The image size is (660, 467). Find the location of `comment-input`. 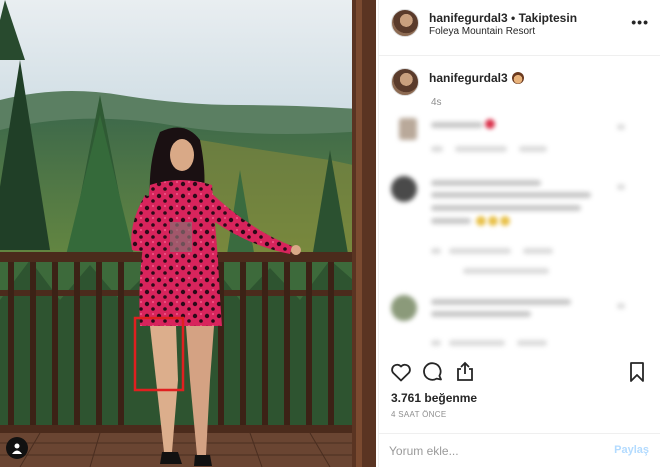

comment-input is located at coordinates (489, 451).